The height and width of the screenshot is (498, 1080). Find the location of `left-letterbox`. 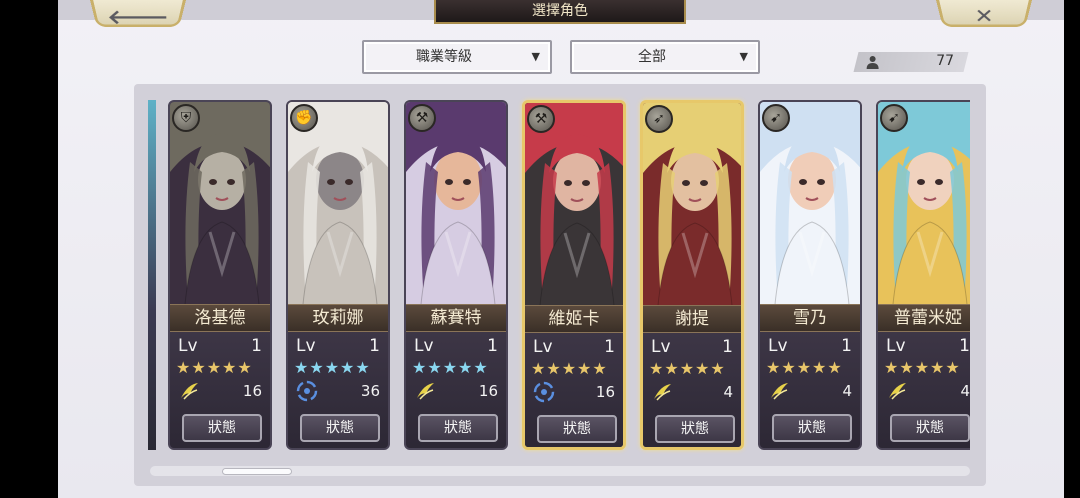

left-letterbox is located at coordinates (29, 249).